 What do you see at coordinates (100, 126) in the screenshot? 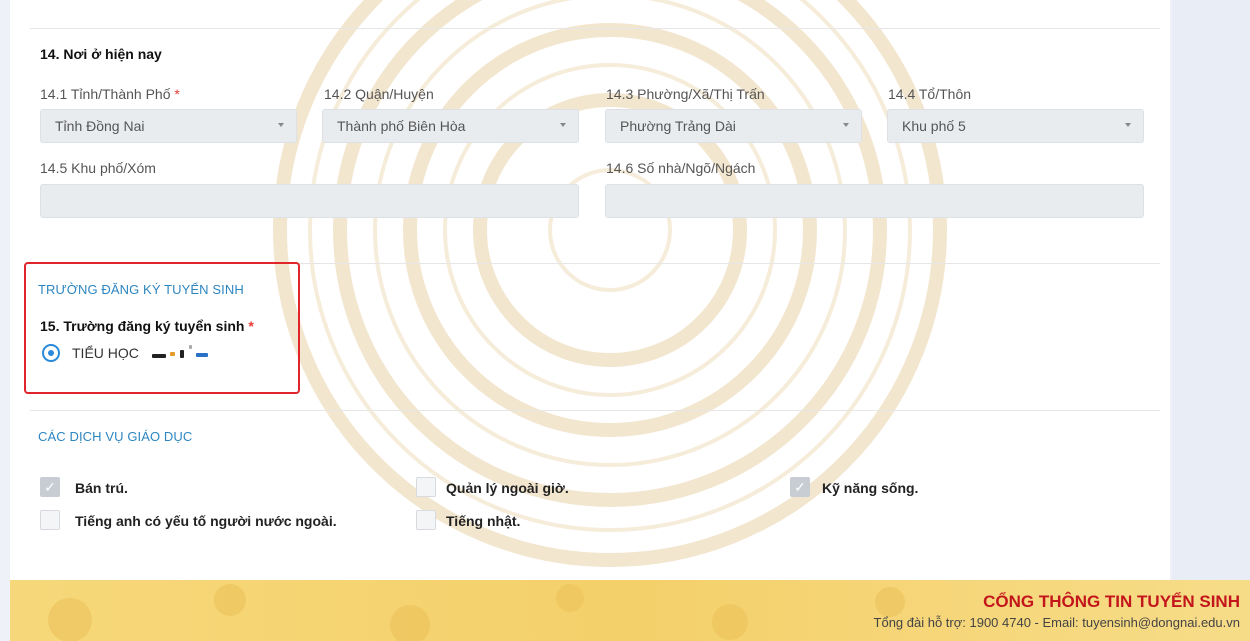
I see `province-select-value: Tỉnh Đồng Nai` at bounding box center [100, 126].